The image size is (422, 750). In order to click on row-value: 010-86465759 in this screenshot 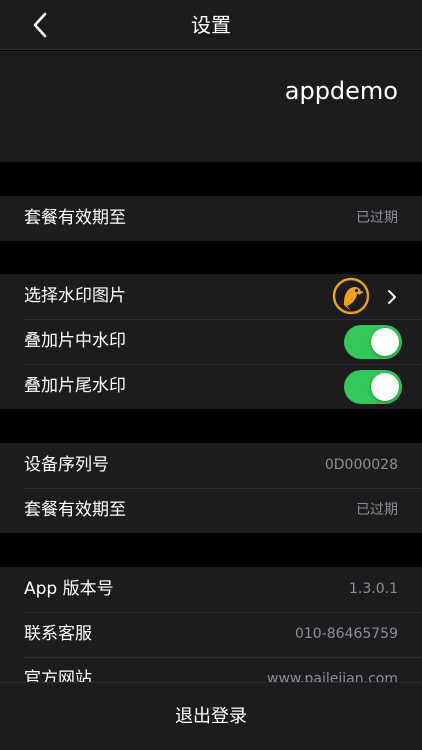, I will do `click(346, 634)`.